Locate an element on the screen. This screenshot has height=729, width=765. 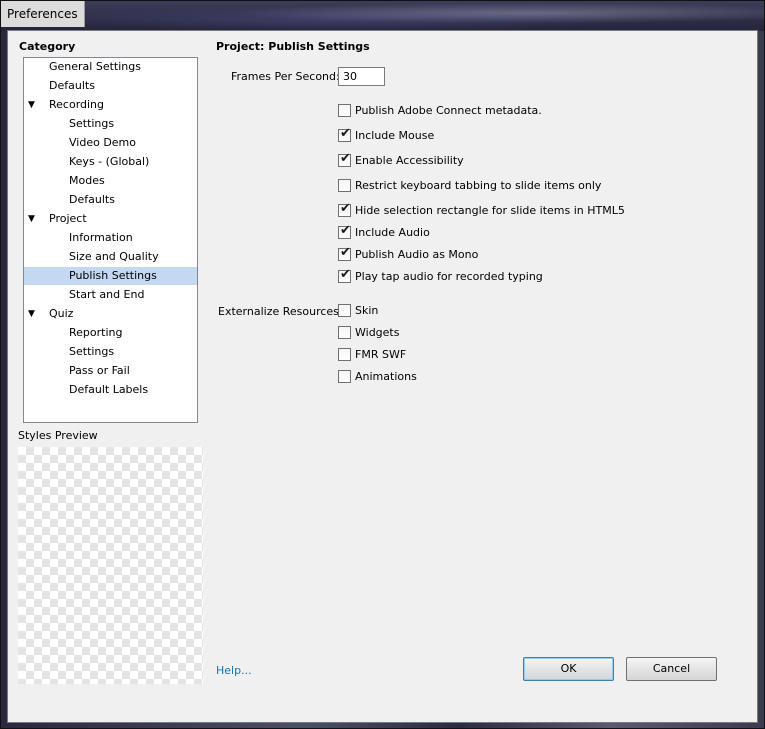
tree-item-label: Recording is located at coordinates (77, 104).